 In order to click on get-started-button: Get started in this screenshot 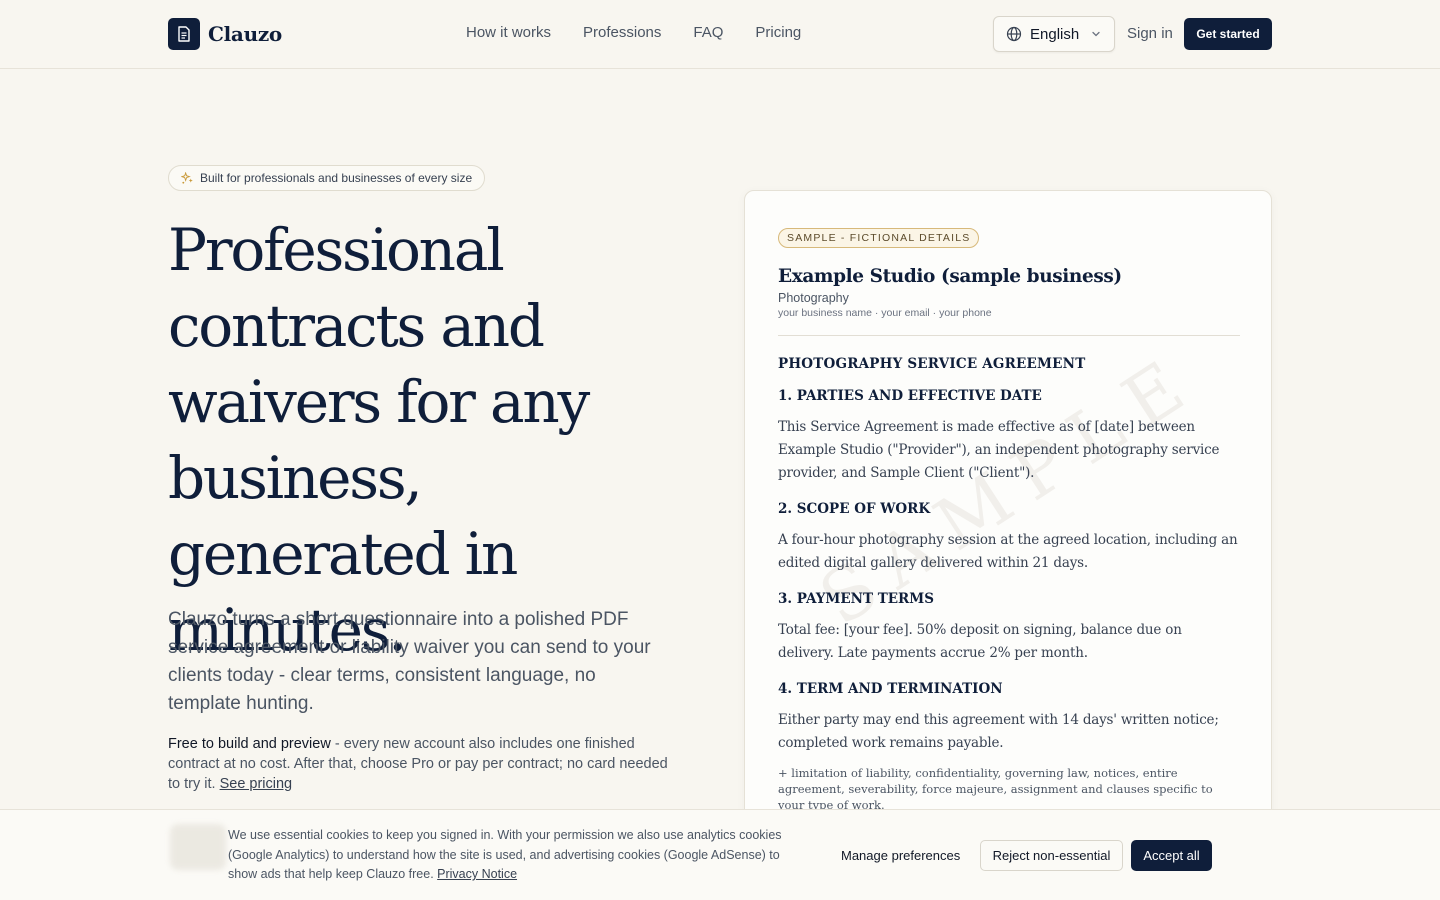, I will do `click(1228, 34)`.